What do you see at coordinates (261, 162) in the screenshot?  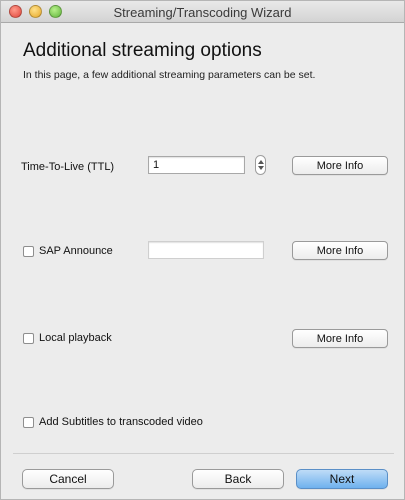 I see `stepper-up-icon` at bounding box center [261, 162].